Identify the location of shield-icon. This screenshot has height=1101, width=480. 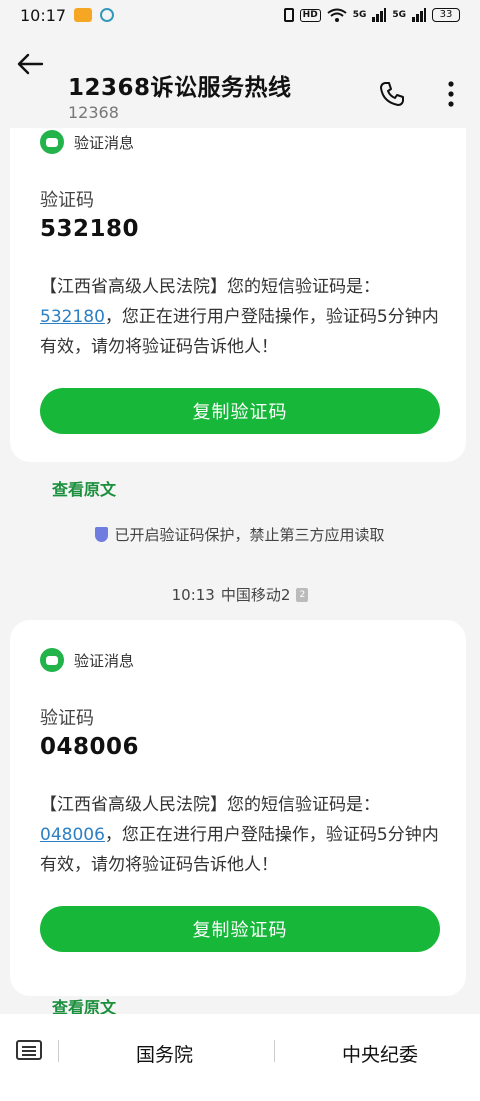
(102, 534).